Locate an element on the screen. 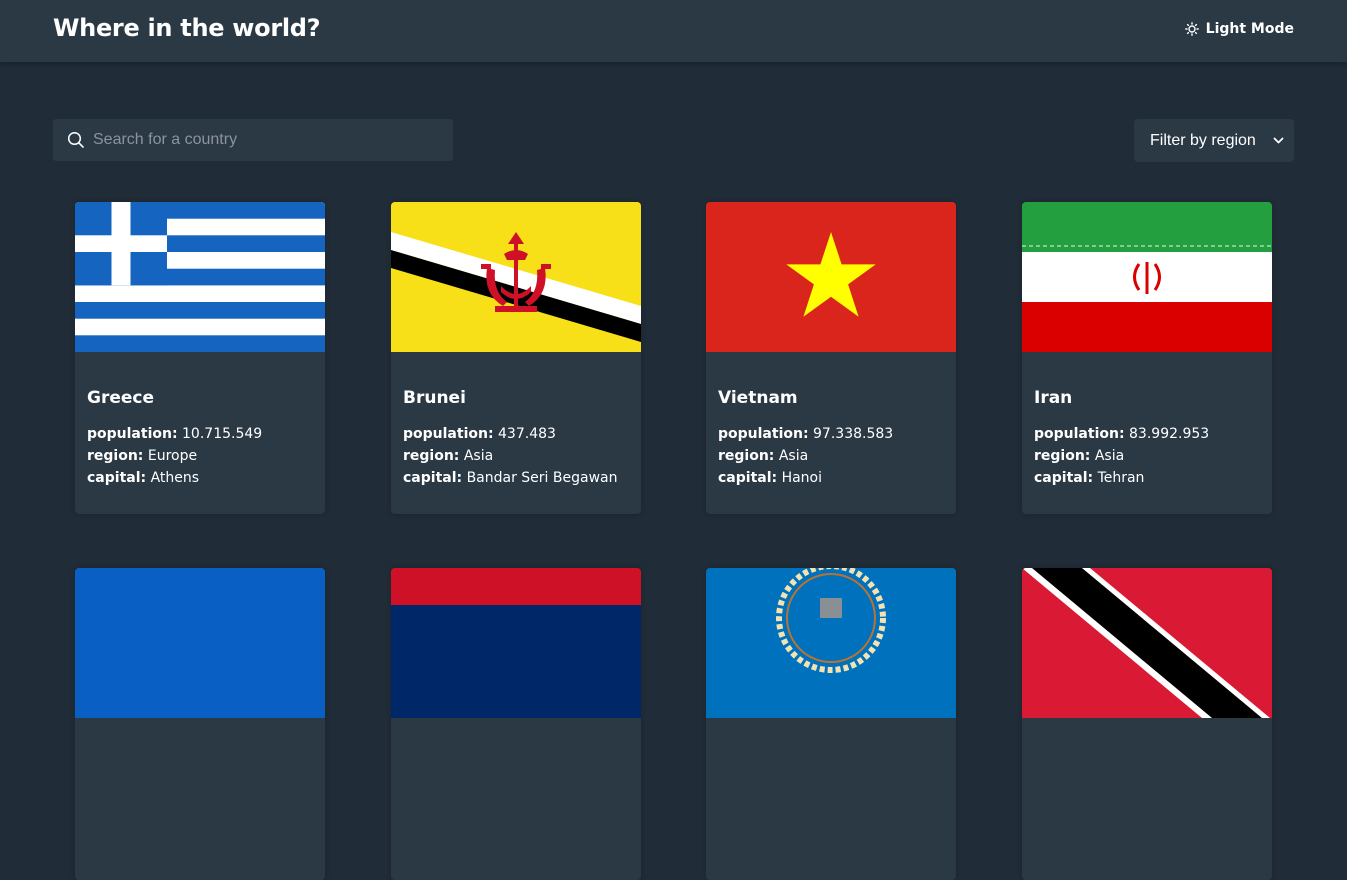 The image size is (1347, 880). greece-flag is located at coordinates (200, 277).